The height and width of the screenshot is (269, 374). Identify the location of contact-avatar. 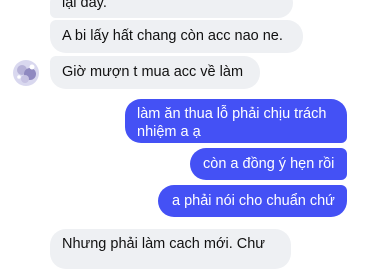
(26, 73).